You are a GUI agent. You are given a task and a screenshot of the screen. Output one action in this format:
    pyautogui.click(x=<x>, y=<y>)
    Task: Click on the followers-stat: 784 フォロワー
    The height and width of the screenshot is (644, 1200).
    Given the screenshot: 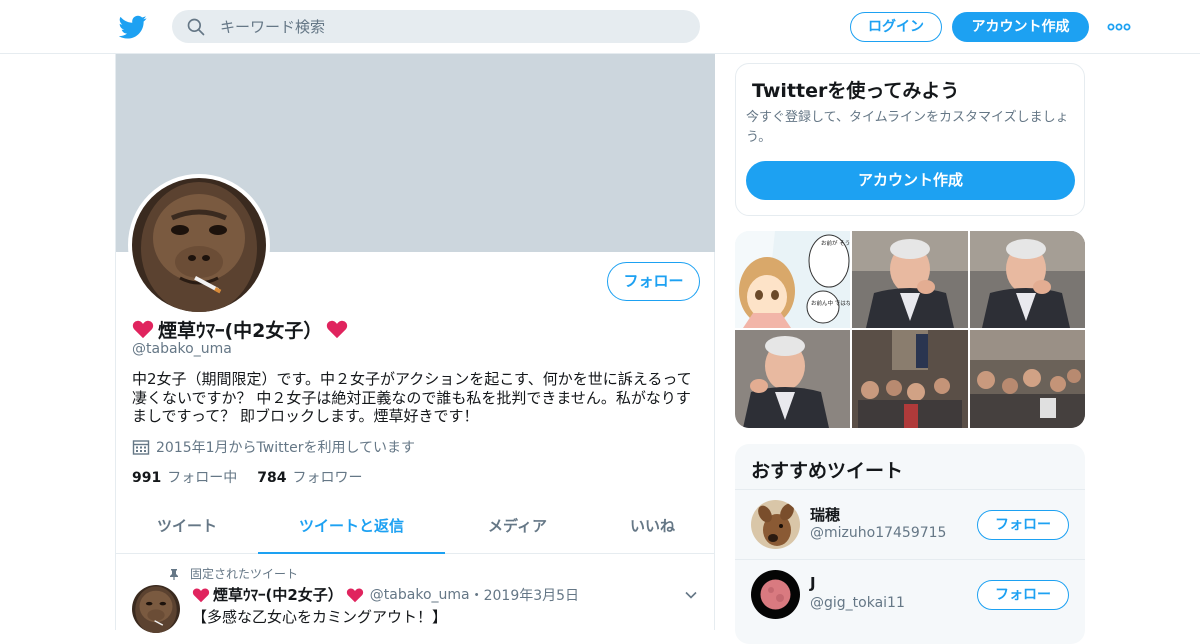 What is the action you would take?
    pyautogui.click(x=309, y=477)
    